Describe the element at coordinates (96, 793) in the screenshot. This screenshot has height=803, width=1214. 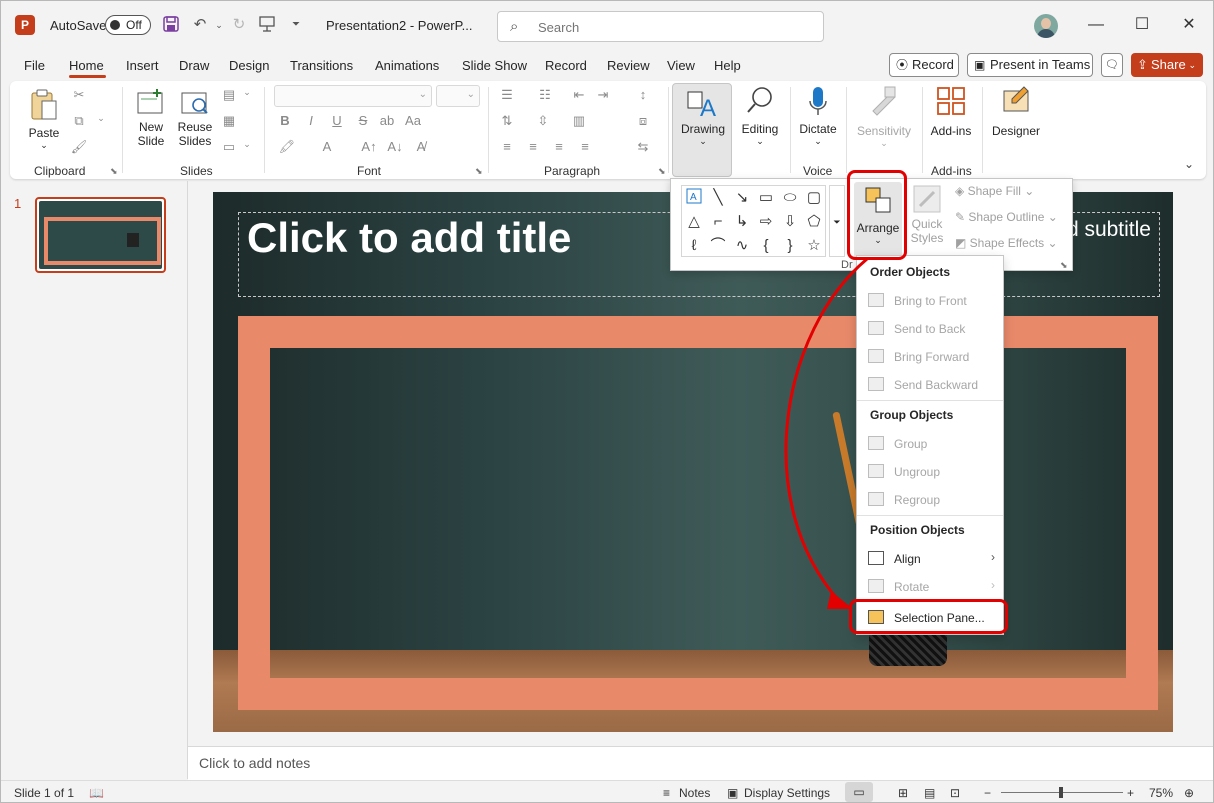
I see `accessibility-icon: 📖` at that location.